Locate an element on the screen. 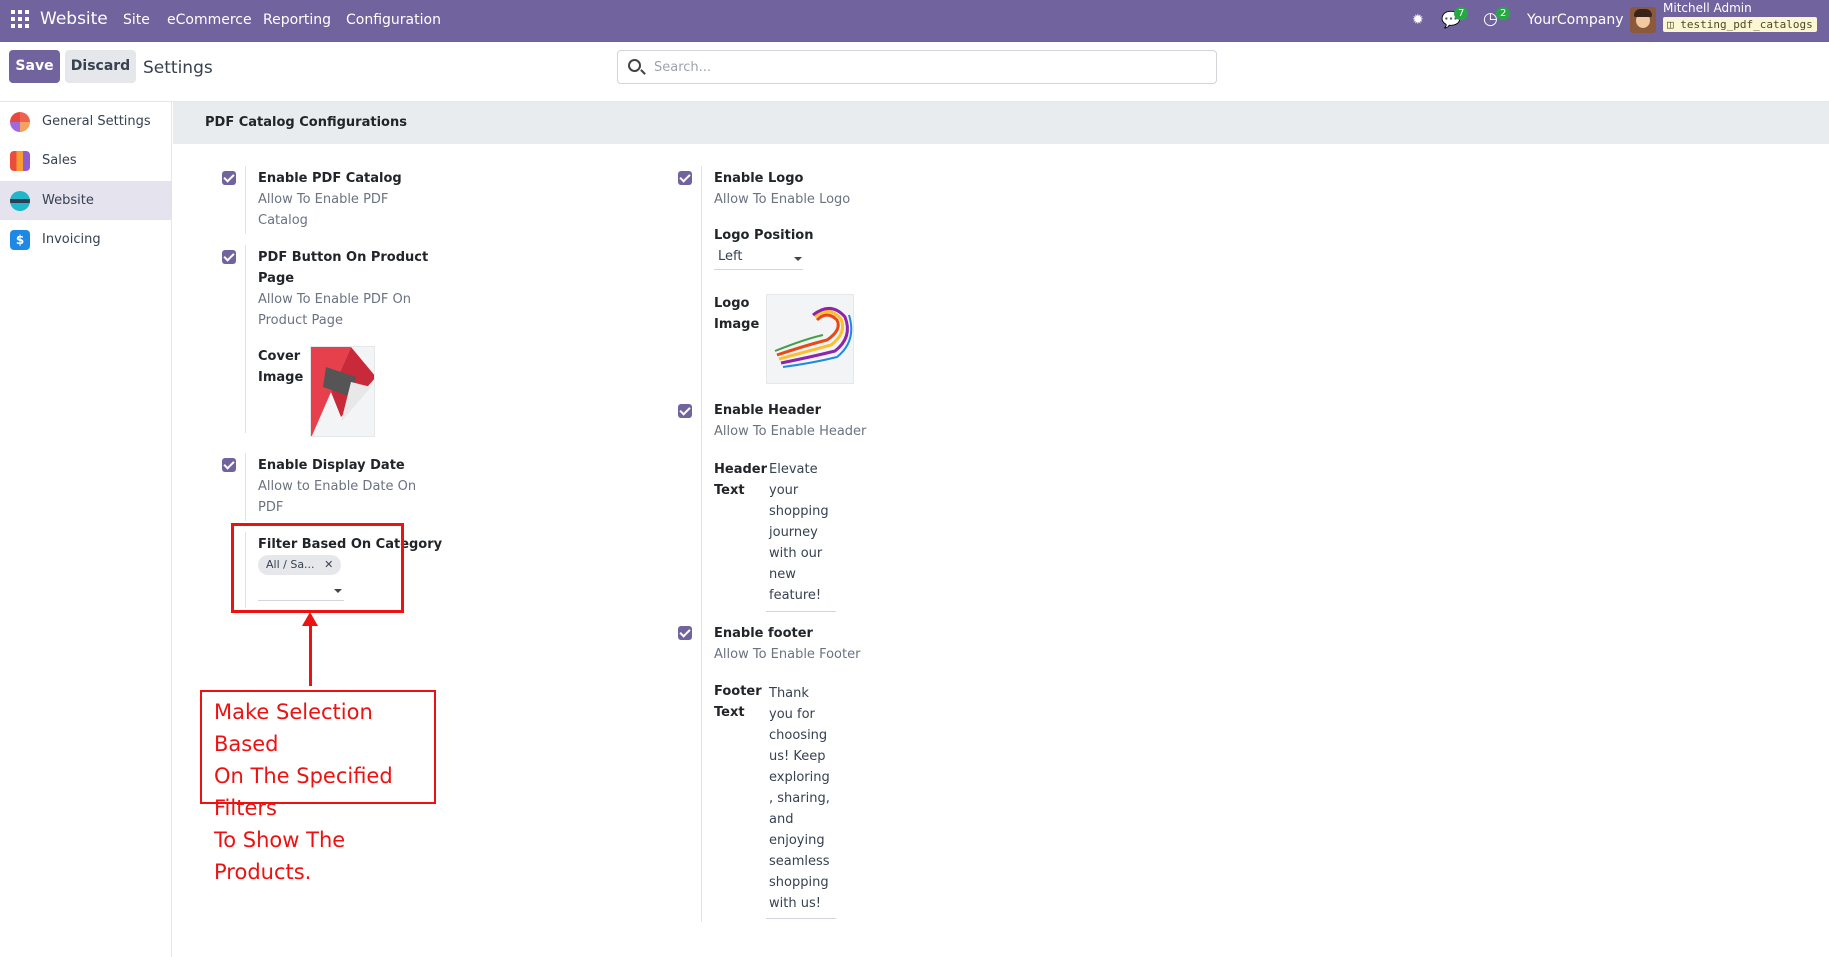 The image size is (1829, 957). debug-bug-icon: ✹ is located at coordinates (1418, 20).